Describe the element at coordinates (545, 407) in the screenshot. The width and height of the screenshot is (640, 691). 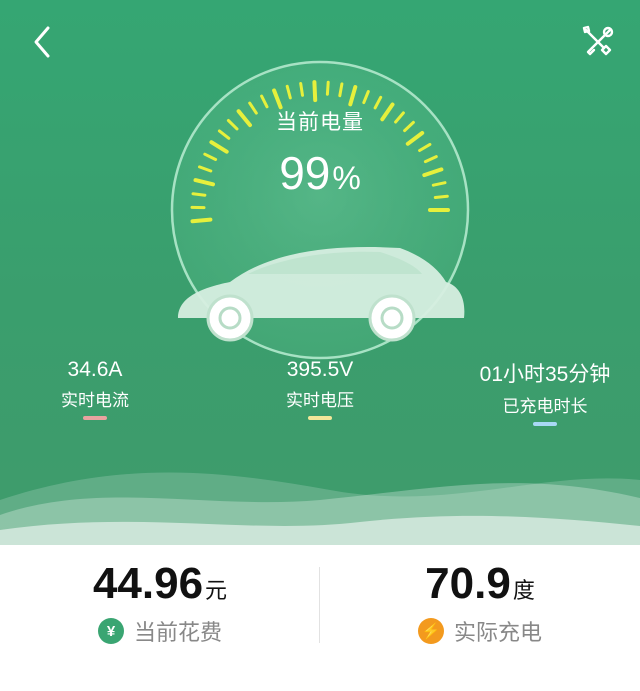
I see `duration-label: 已充电时长` at that location.